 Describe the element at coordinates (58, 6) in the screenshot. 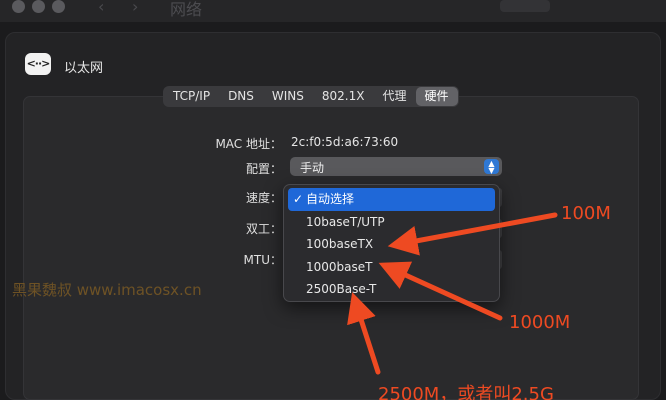

I see `zoom-window-button` at that location.